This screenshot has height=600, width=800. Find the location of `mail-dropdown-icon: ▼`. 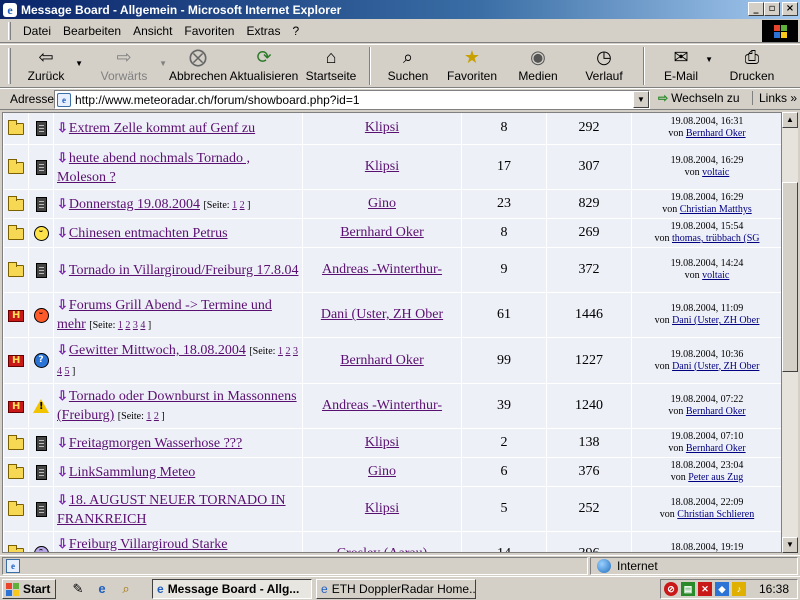

mail-dropdown-icon: ▼ is located at coordinates (709, 59).